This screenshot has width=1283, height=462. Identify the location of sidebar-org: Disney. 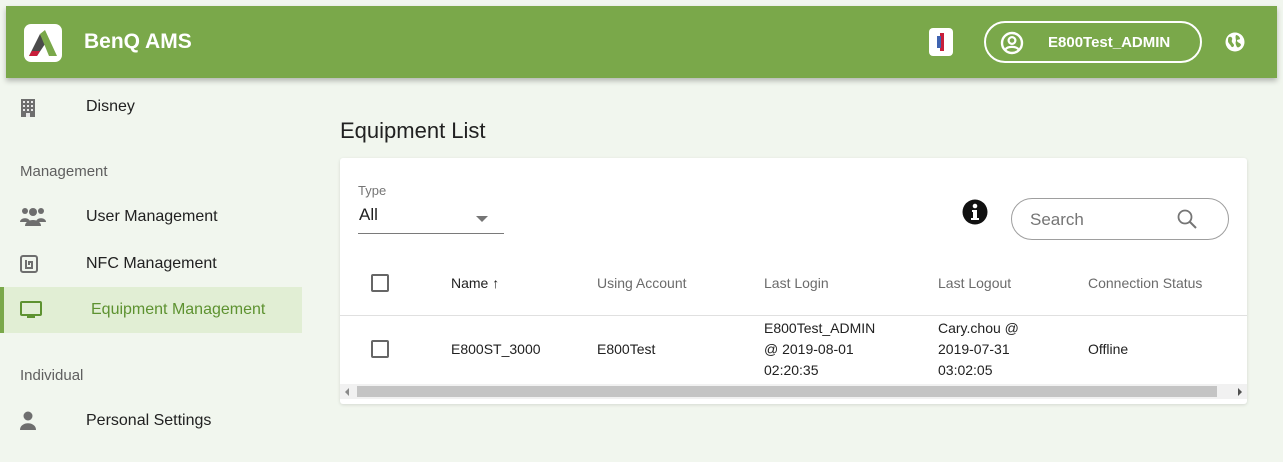
(151, 107).